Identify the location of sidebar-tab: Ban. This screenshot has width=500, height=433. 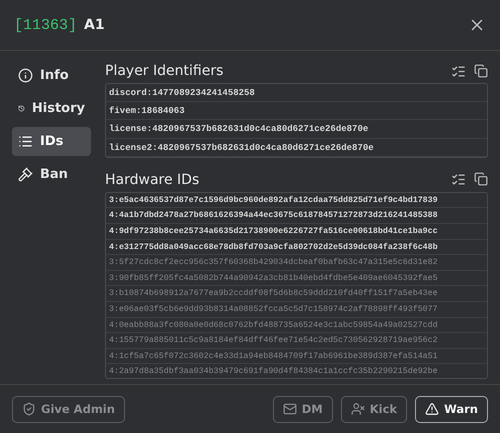
(51, 174).